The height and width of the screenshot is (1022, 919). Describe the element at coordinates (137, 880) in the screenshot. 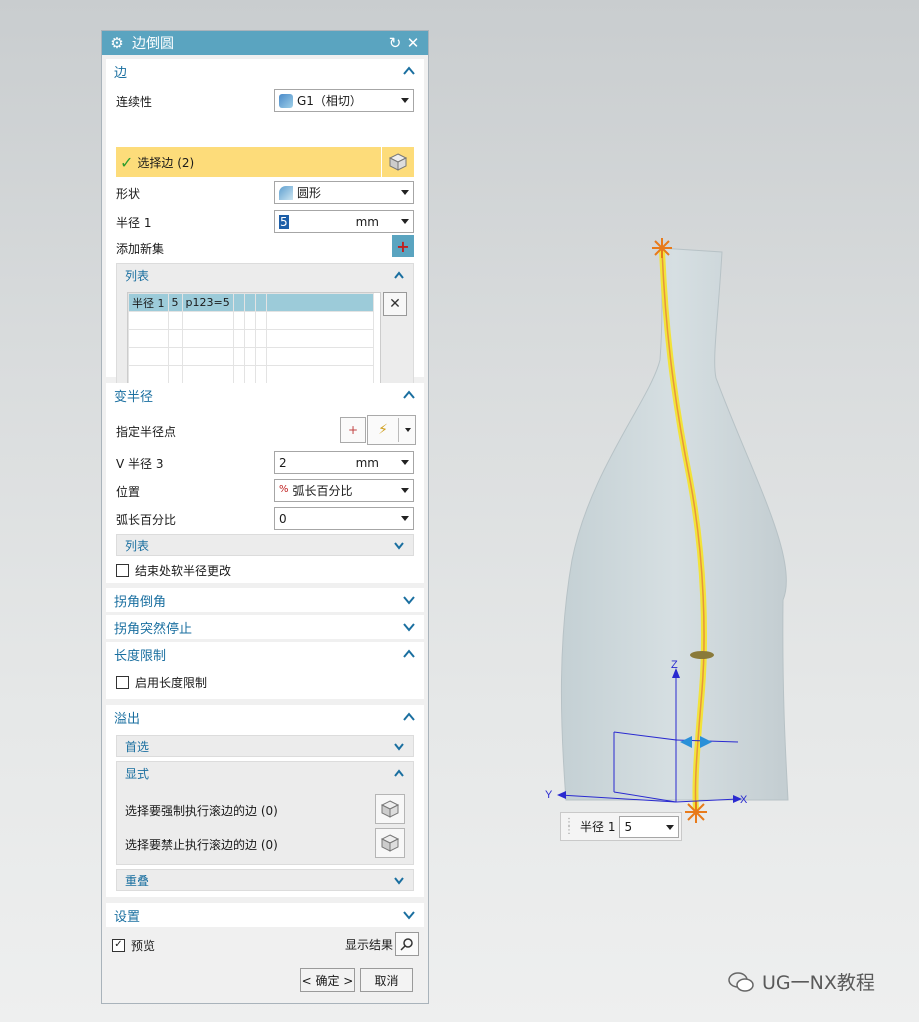

I see `overlap-title: 重叠` at that location.